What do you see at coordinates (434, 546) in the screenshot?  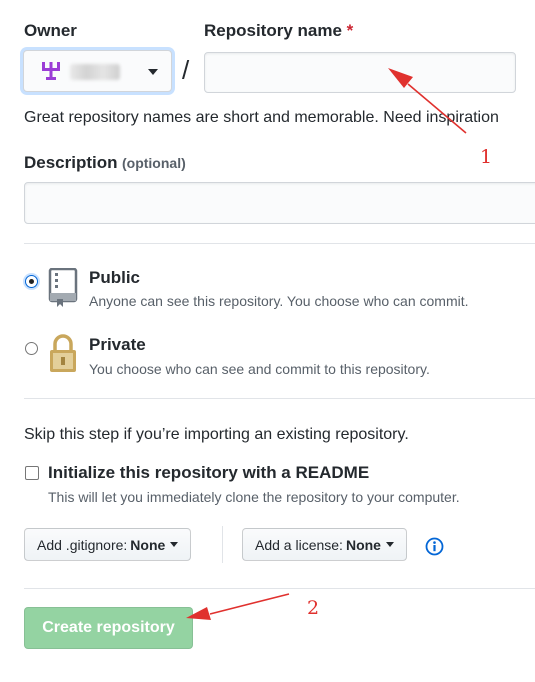 I see `info-icon` at bounding box center [434, 546].